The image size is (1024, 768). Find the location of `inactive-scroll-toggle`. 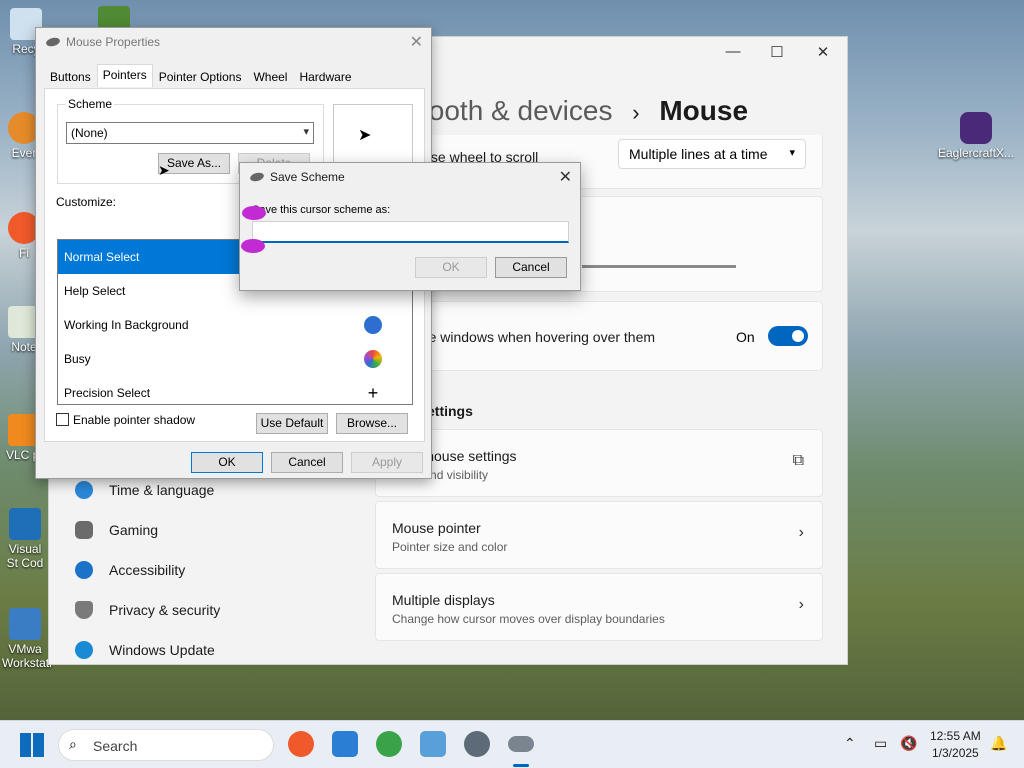

inactive-scroll-toggle is located at coordinates (788, 336).